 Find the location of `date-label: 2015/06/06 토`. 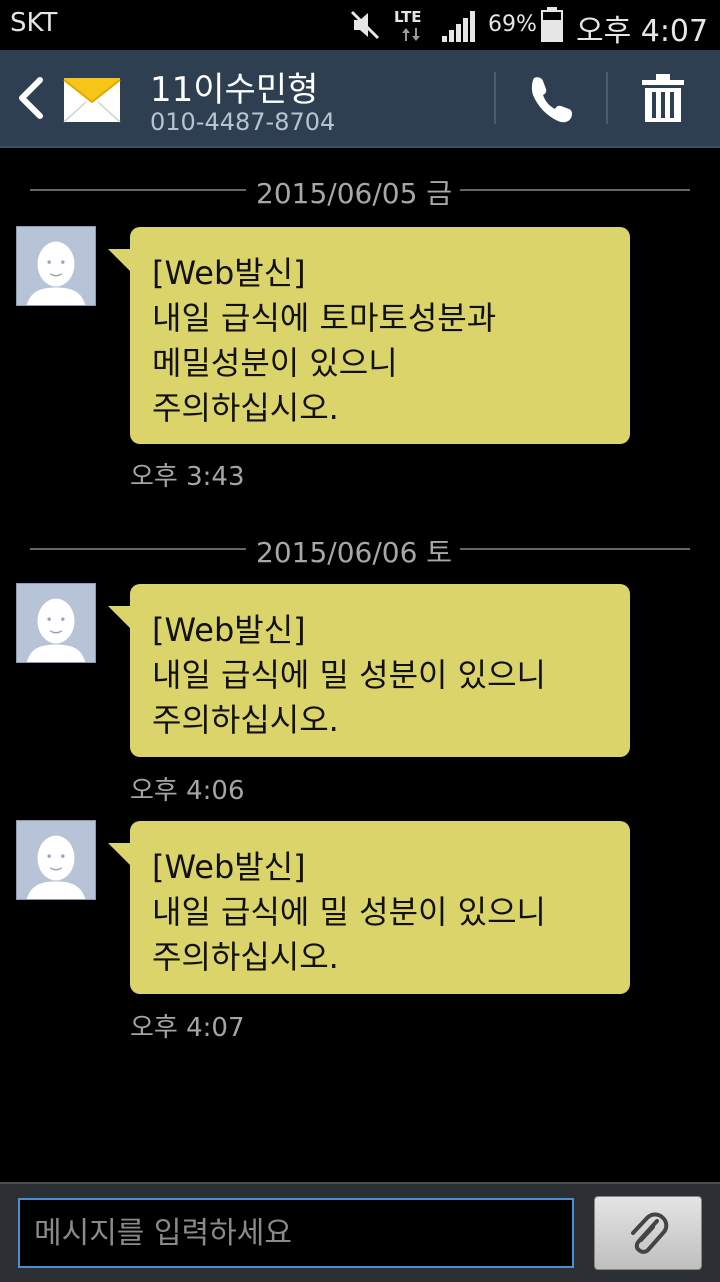

date-label: 2015/06/06 토 is located at coordinates (354, 552).